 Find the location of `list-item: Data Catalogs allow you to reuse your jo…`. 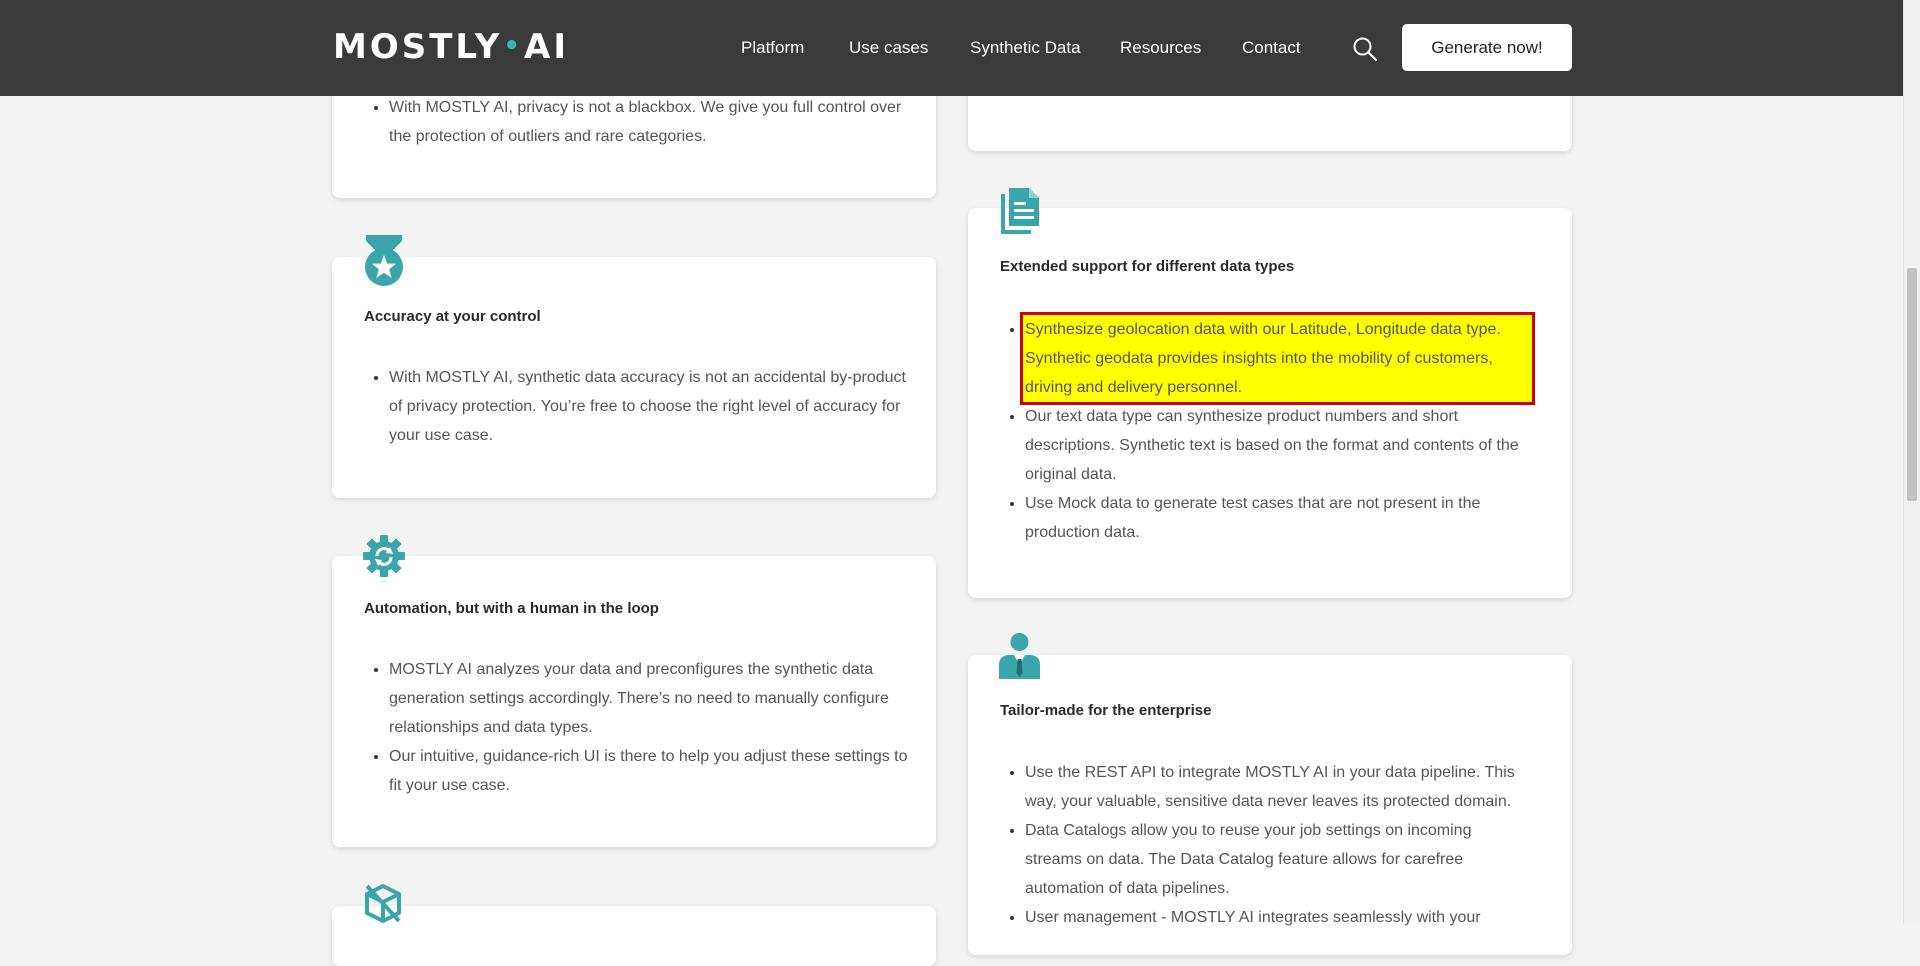

list-item: Data Catalogs allow you to reuse your jo… is located at coordinates (1278, 859).